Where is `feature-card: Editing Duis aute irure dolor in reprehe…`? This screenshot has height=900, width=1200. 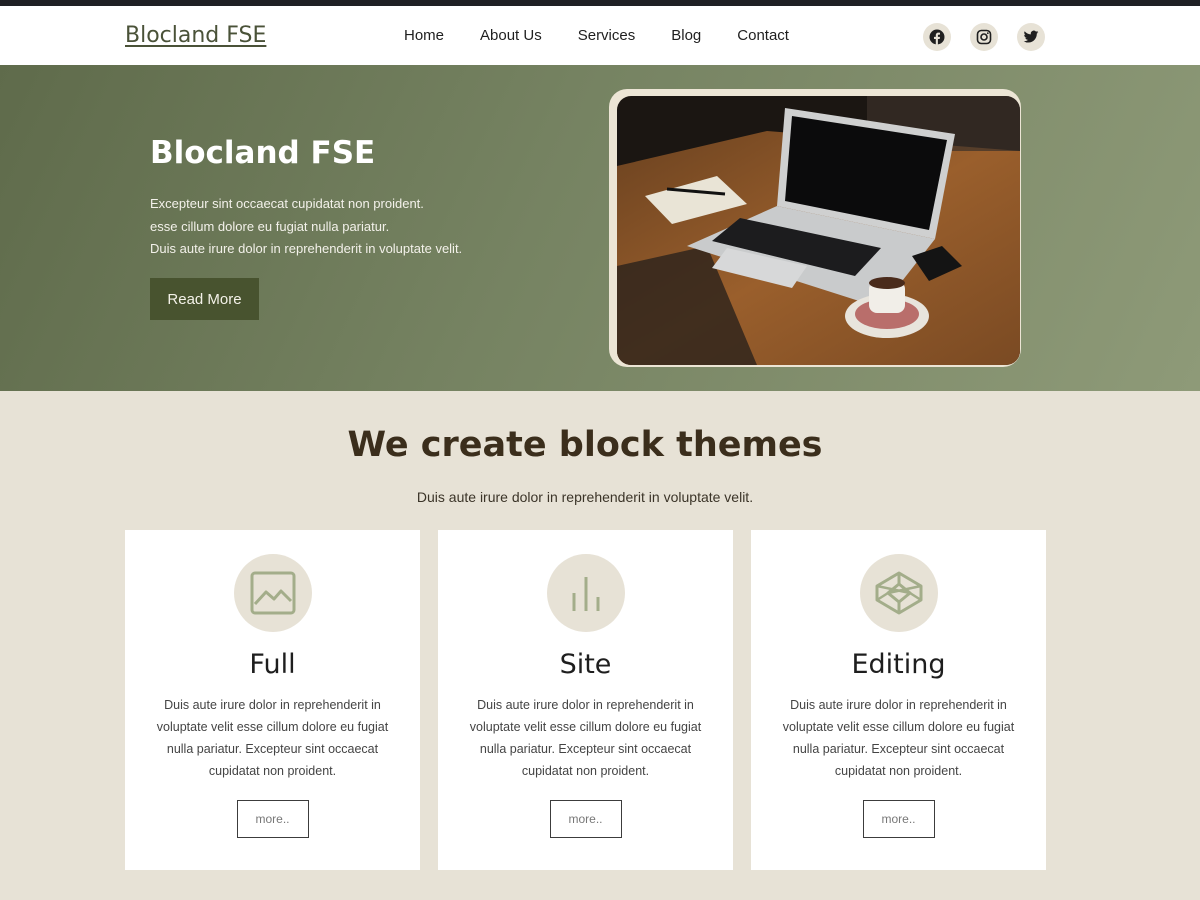 feature-card: Editing Duis aute irure dolor in reprehe… is located at coordinates (898, 700).